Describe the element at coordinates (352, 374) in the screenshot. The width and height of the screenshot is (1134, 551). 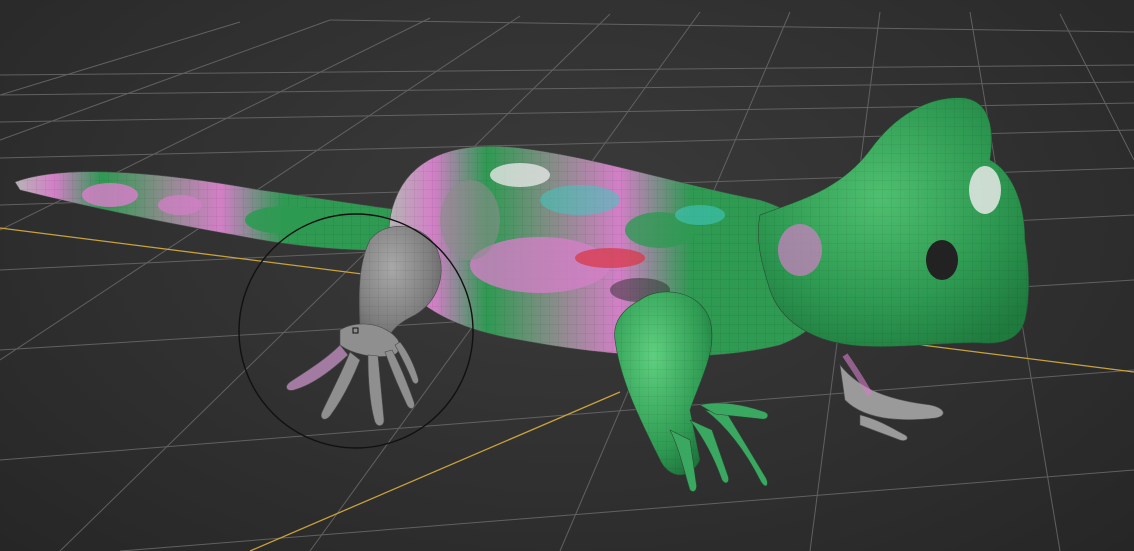
I see `lizard-near-hand` at that location.